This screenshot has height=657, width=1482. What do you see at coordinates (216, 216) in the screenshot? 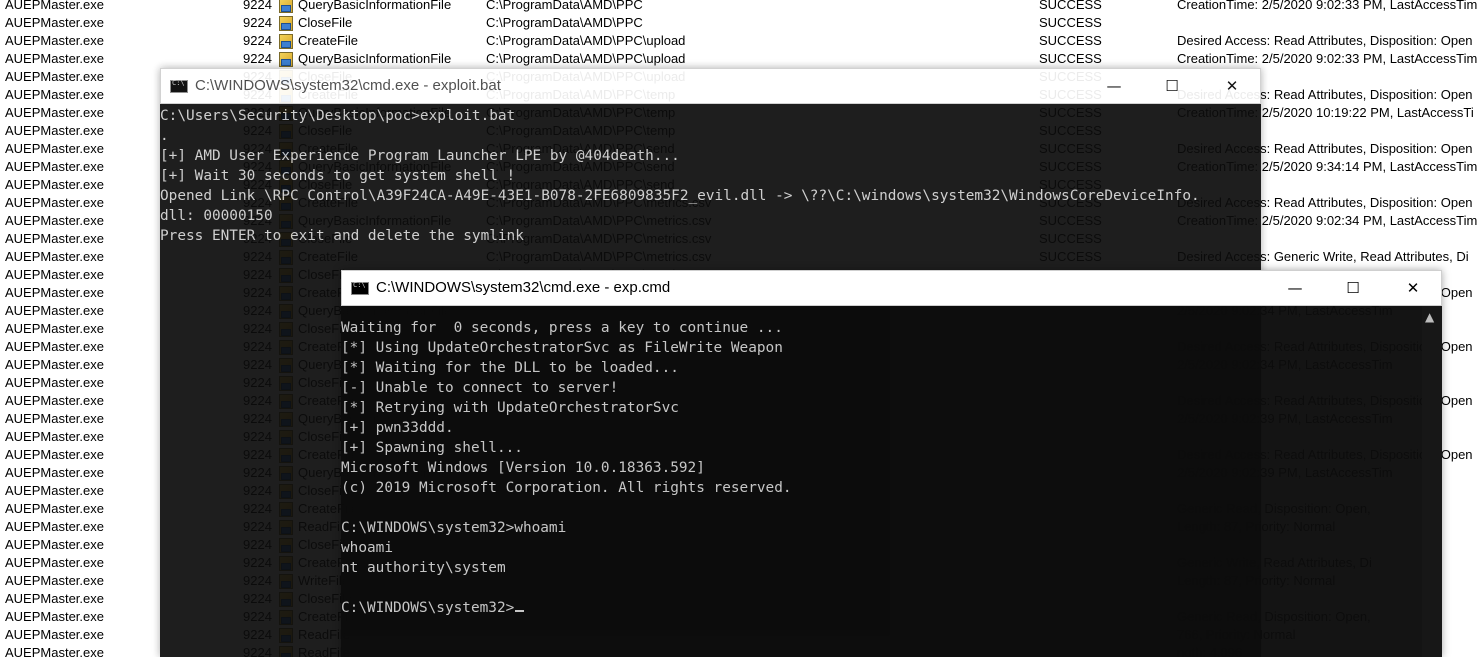
I see `console-line-text: dll: 00000150` at bounding box center [216, 216].